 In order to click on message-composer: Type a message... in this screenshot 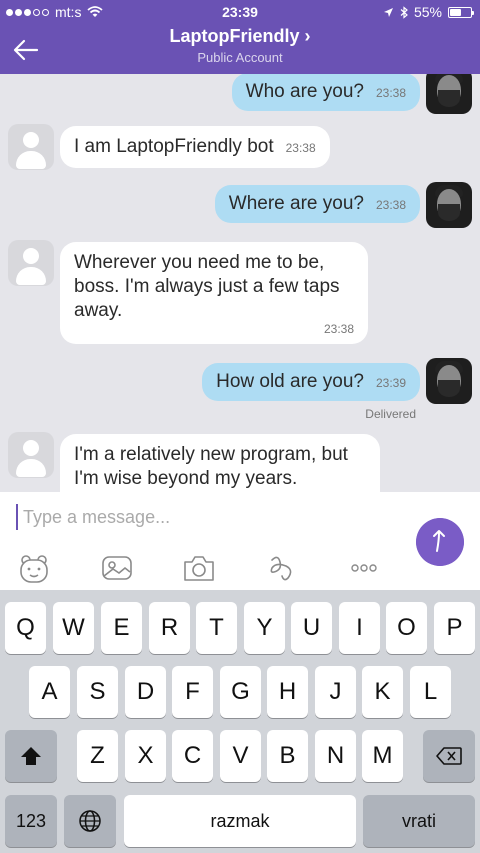, I will do `click(240, 541)`.